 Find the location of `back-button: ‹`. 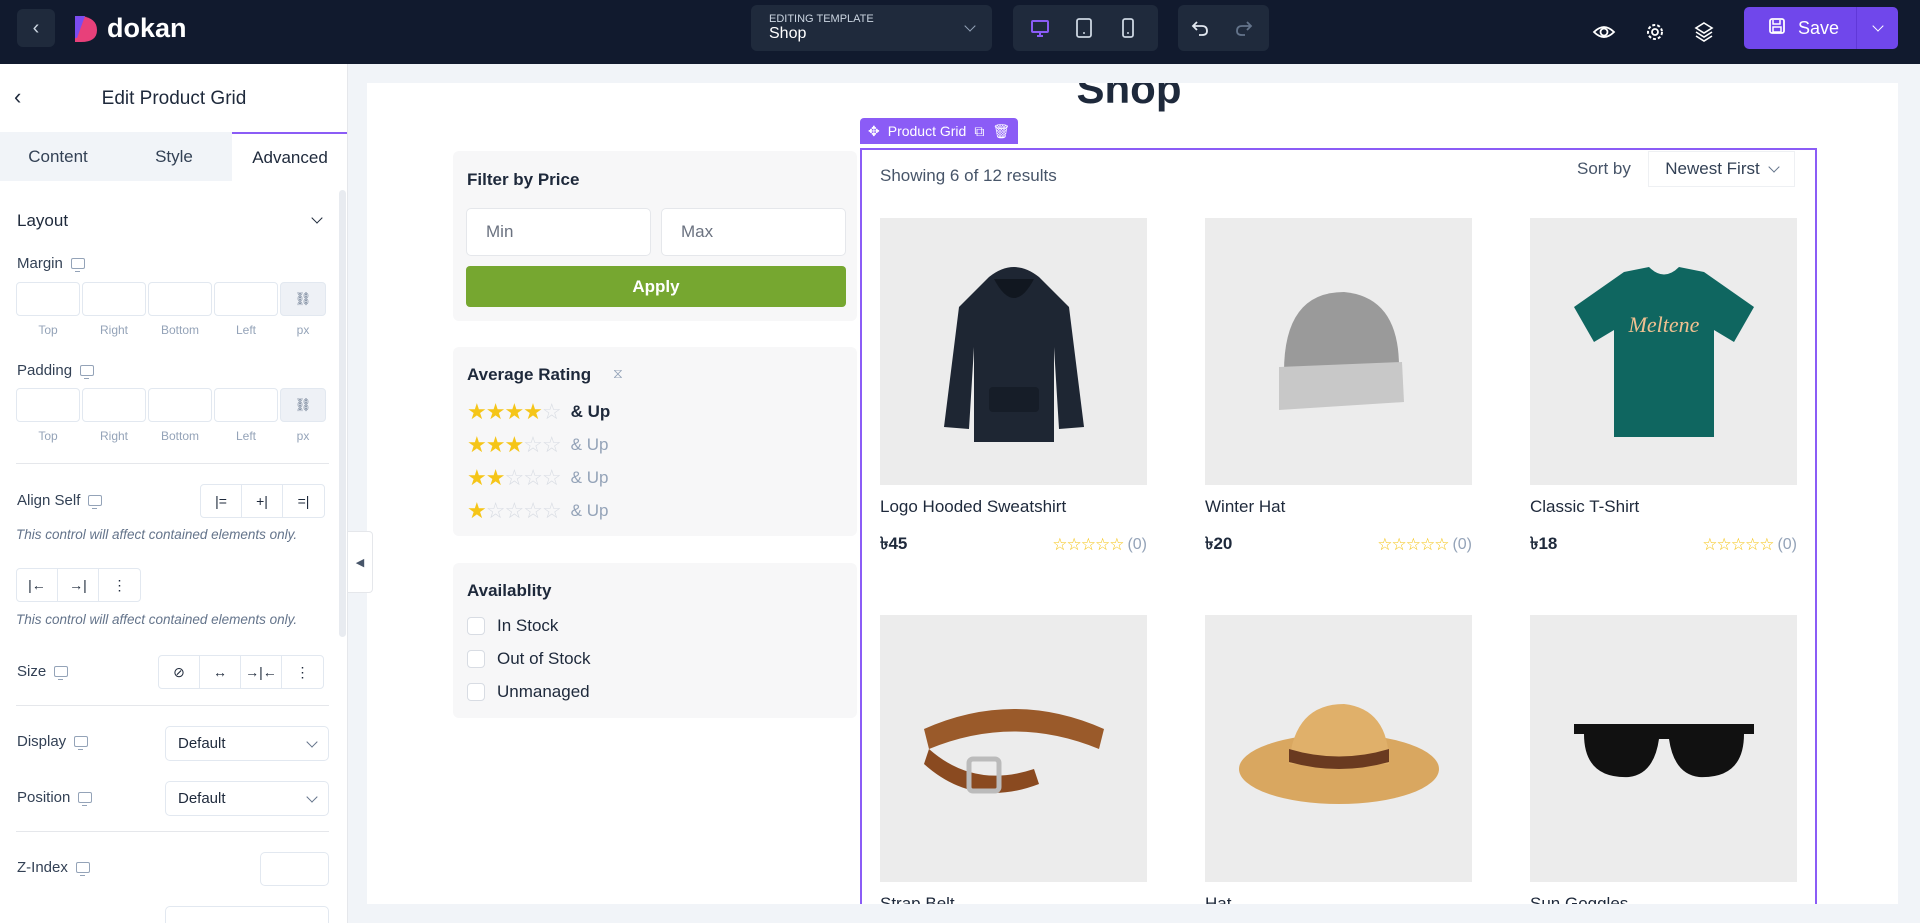

back-button: ‹ is located at coordinates (36, 28).